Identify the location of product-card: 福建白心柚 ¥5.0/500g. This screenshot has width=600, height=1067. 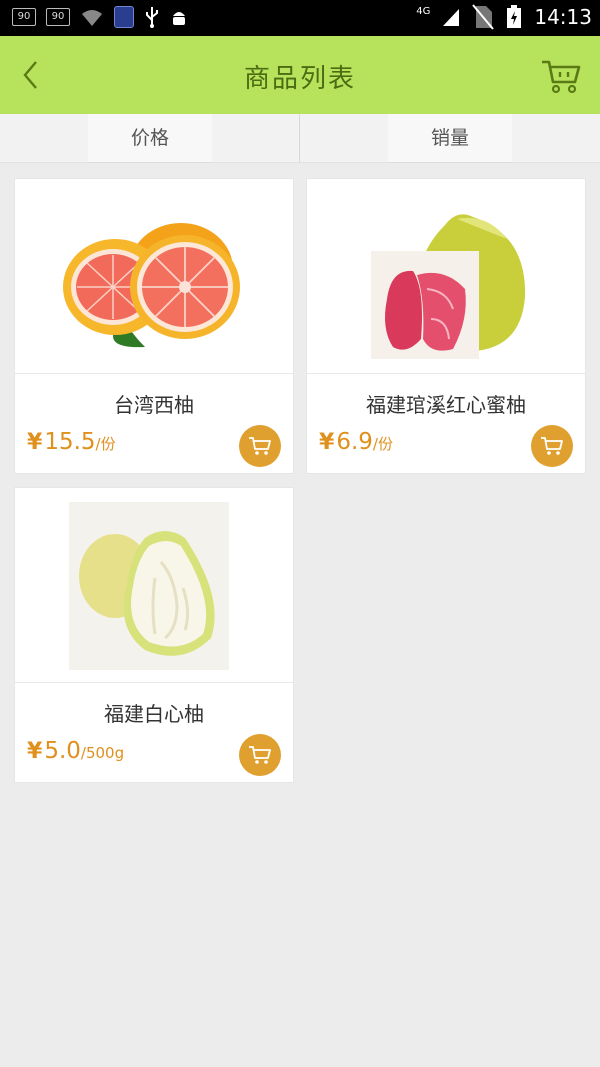
(154, 635).